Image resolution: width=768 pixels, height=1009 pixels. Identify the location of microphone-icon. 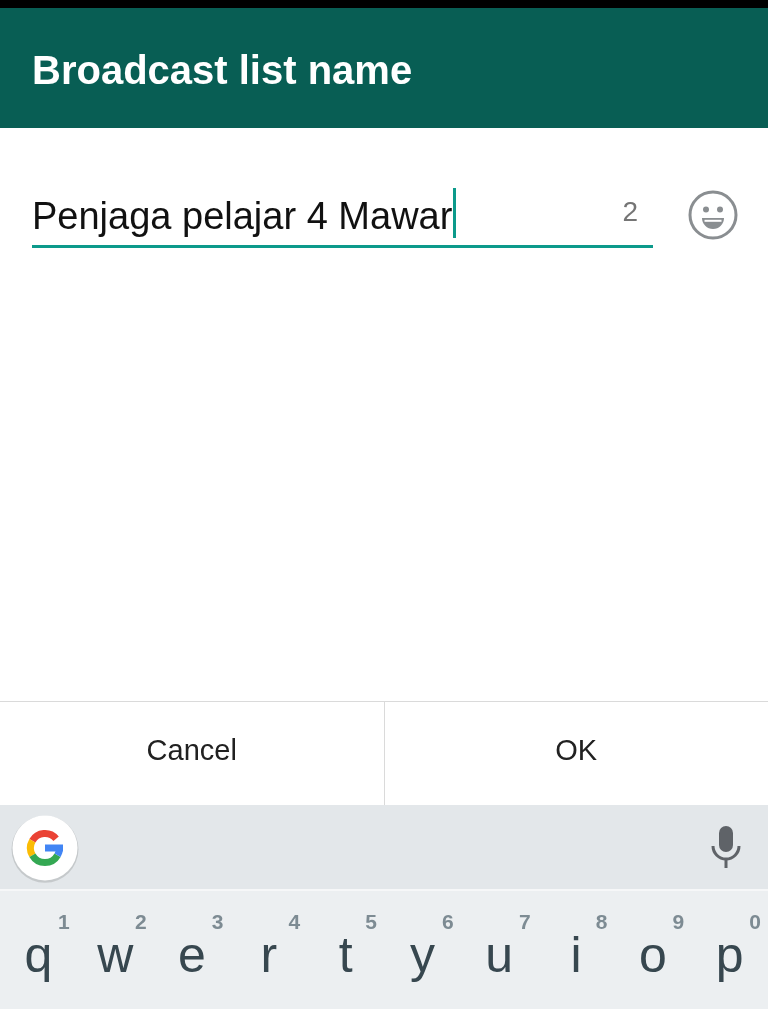
(726, 847).